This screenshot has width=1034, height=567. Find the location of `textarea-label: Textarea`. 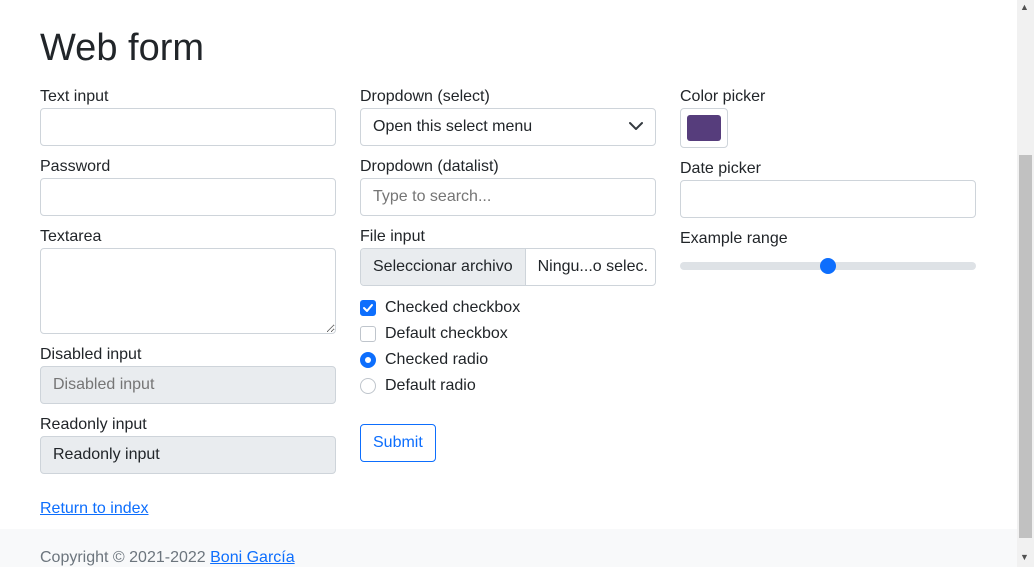

textarea-label: Textarea is located at coordinates (71, 236).